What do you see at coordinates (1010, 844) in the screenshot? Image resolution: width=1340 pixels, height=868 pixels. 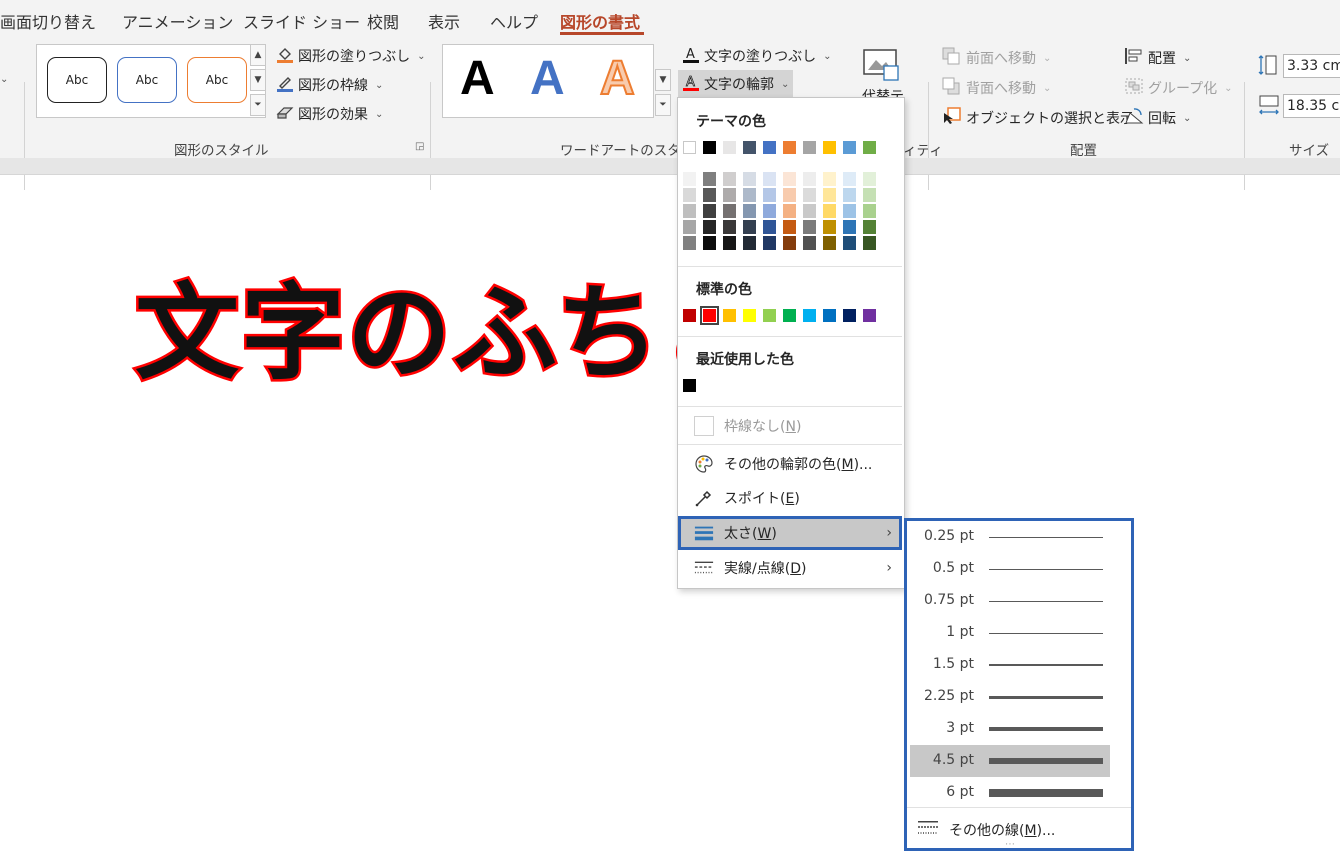 I see `resize-grip-icon: ⋯` at bounding box center [1010, 844].